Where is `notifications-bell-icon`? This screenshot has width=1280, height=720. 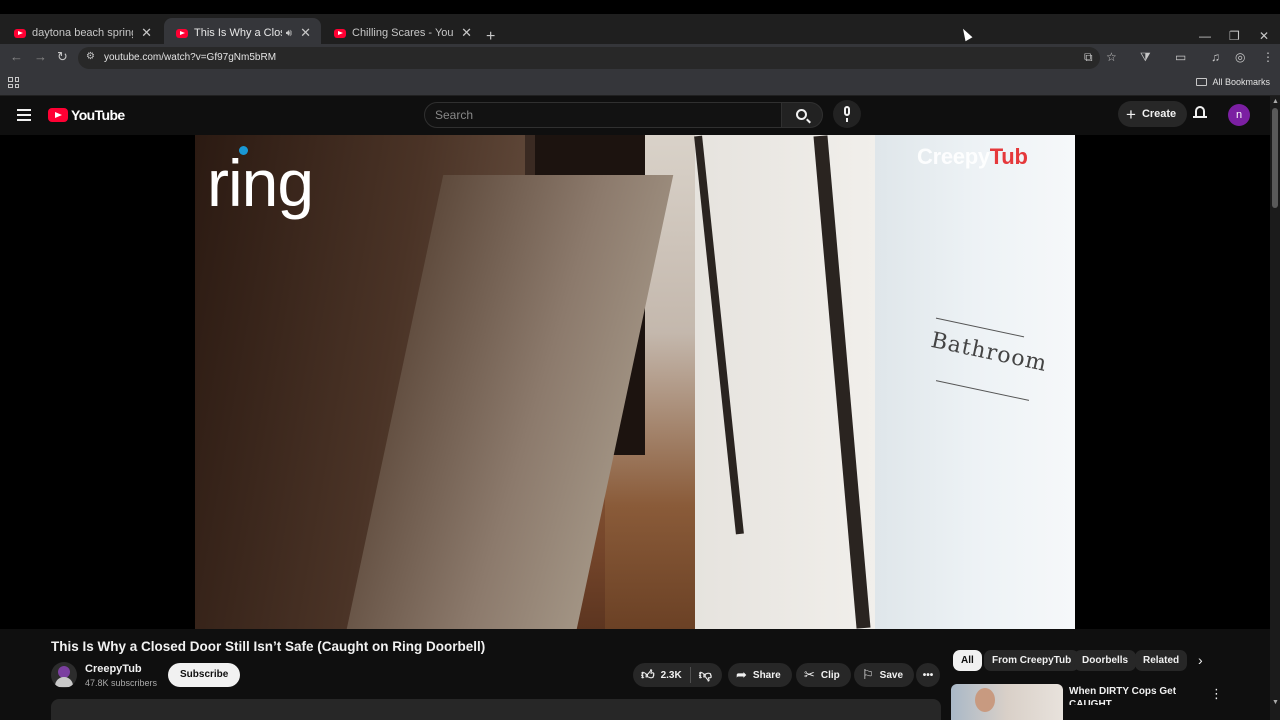 notifications-bell-icon is located at coordinates (1200, 112).